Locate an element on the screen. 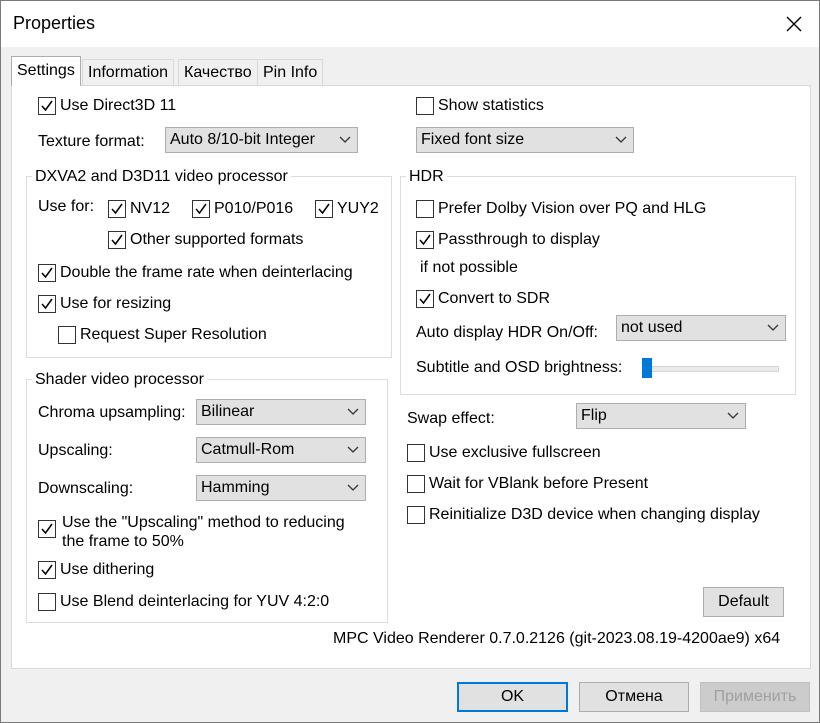 Image resolution: width=820 pixels, height=723 pixels. nv12-checkbox: NV12 is located at coordinates (139, 209).